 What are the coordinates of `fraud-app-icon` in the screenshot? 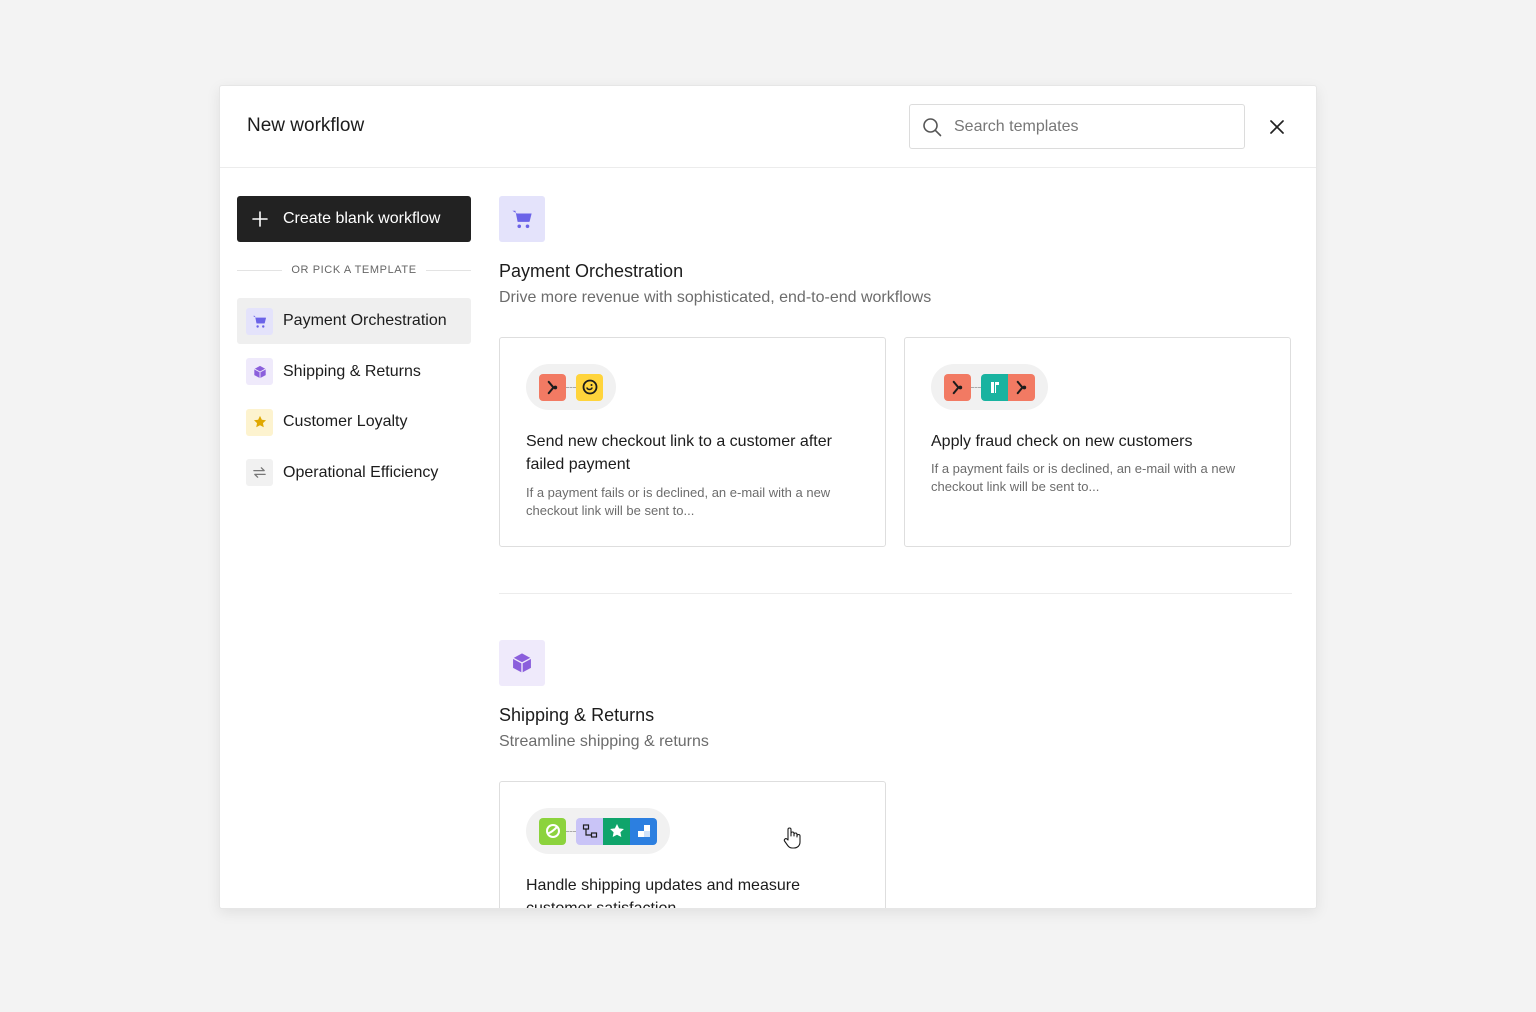 It's located at (994, 387).